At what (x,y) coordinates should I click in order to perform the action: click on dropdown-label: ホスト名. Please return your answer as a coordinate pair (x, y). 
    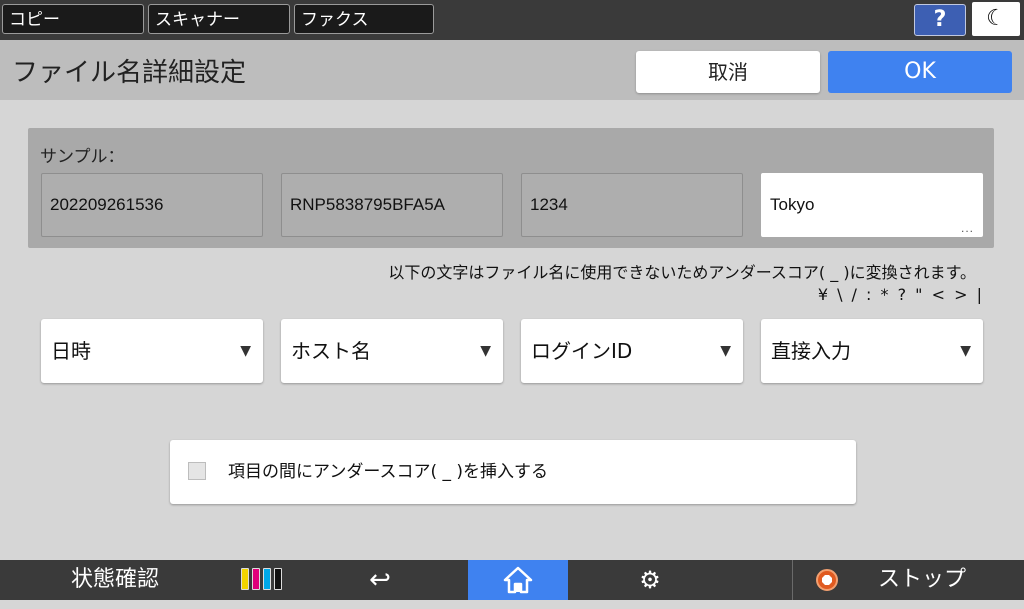
    Looking at the image, I should click on (331, 351).